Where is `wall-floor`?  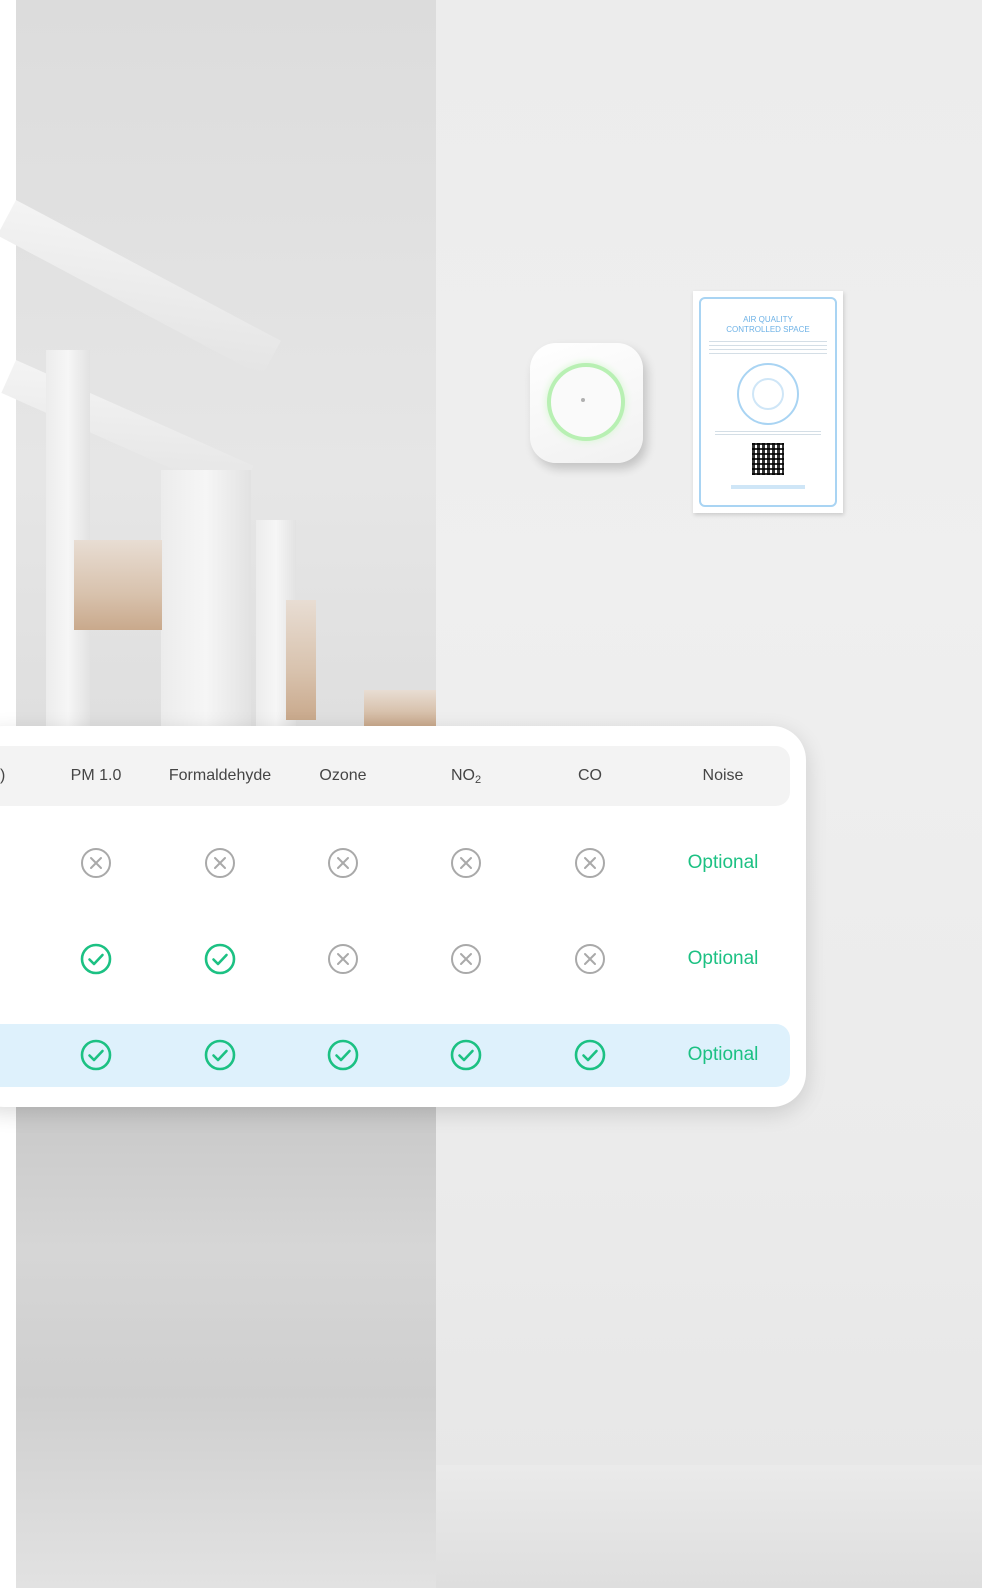
wall-floor is located at coordinates (709, 1526).